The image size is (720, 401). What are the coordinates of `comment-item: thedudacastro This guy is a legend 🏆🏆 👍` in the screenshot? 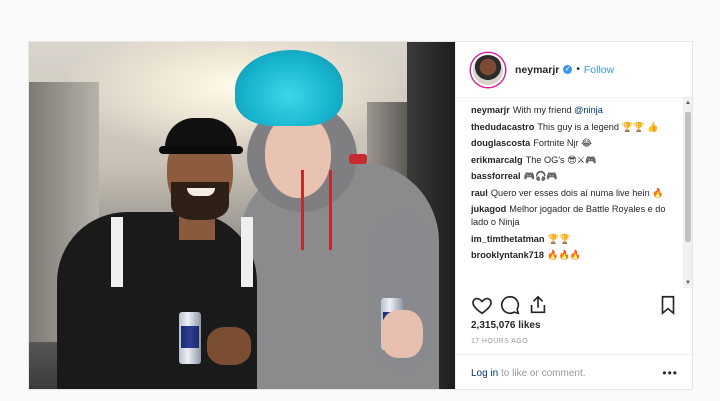 It's located at (577, 127).